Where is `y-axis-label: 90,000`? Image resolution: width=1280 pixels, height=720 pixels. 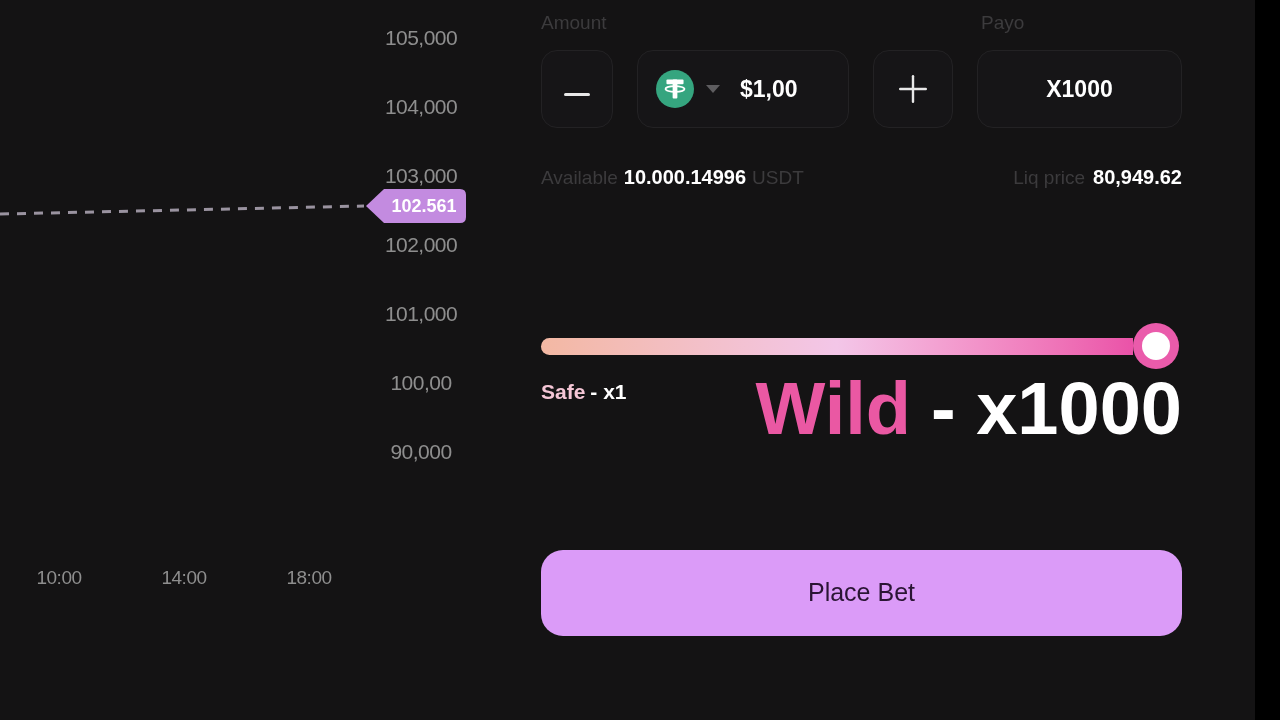 y-axis-label: 90,000 is located at coordinates (421, 451).